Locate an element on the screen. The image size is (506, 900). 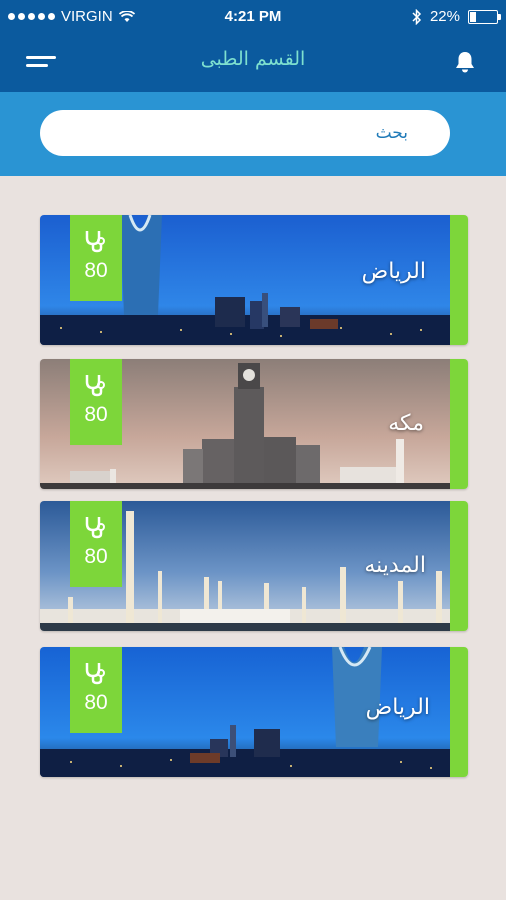
city-card-riyadh: 80 الرياض is located at coordinates (254, 280).